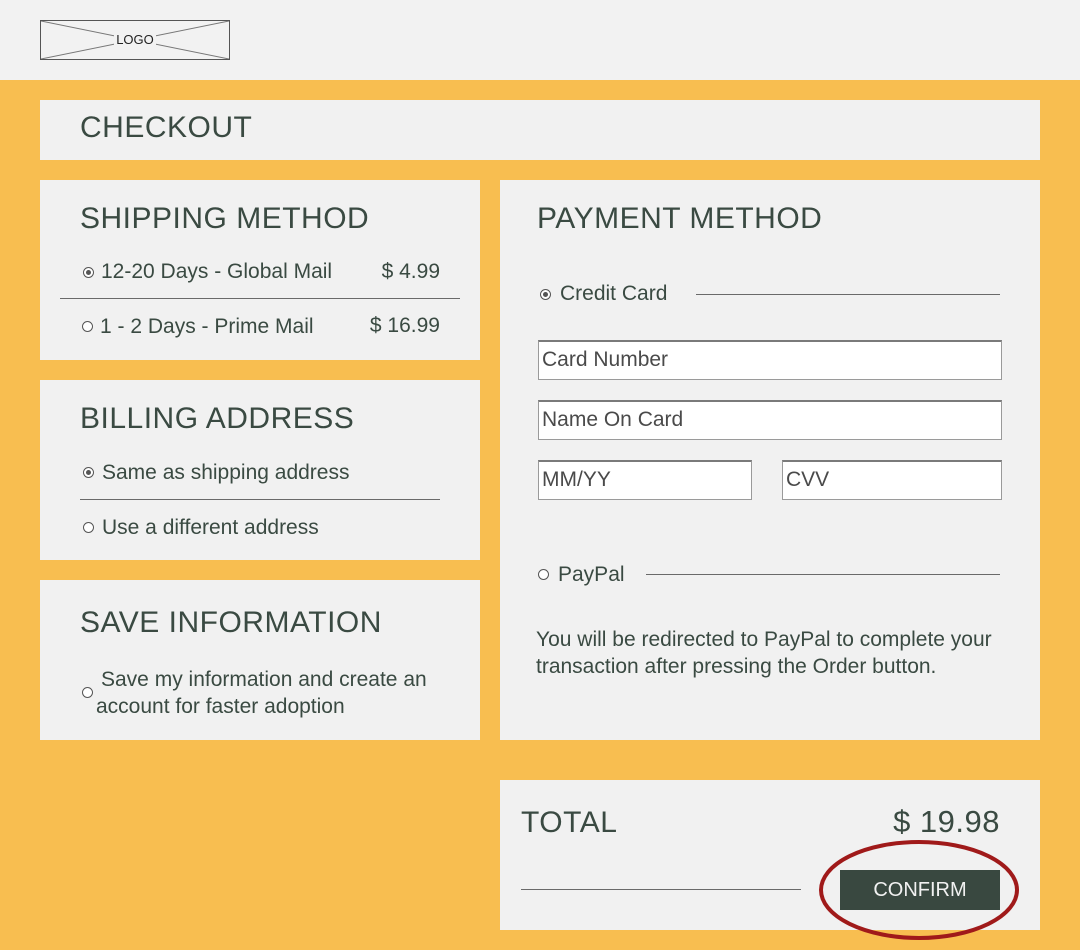 The image size is (1080, 950). What do you see at coordinates (569, 822) in the screenshot?
I see `total-label: TOTAL` at bounding box center [569, 822].